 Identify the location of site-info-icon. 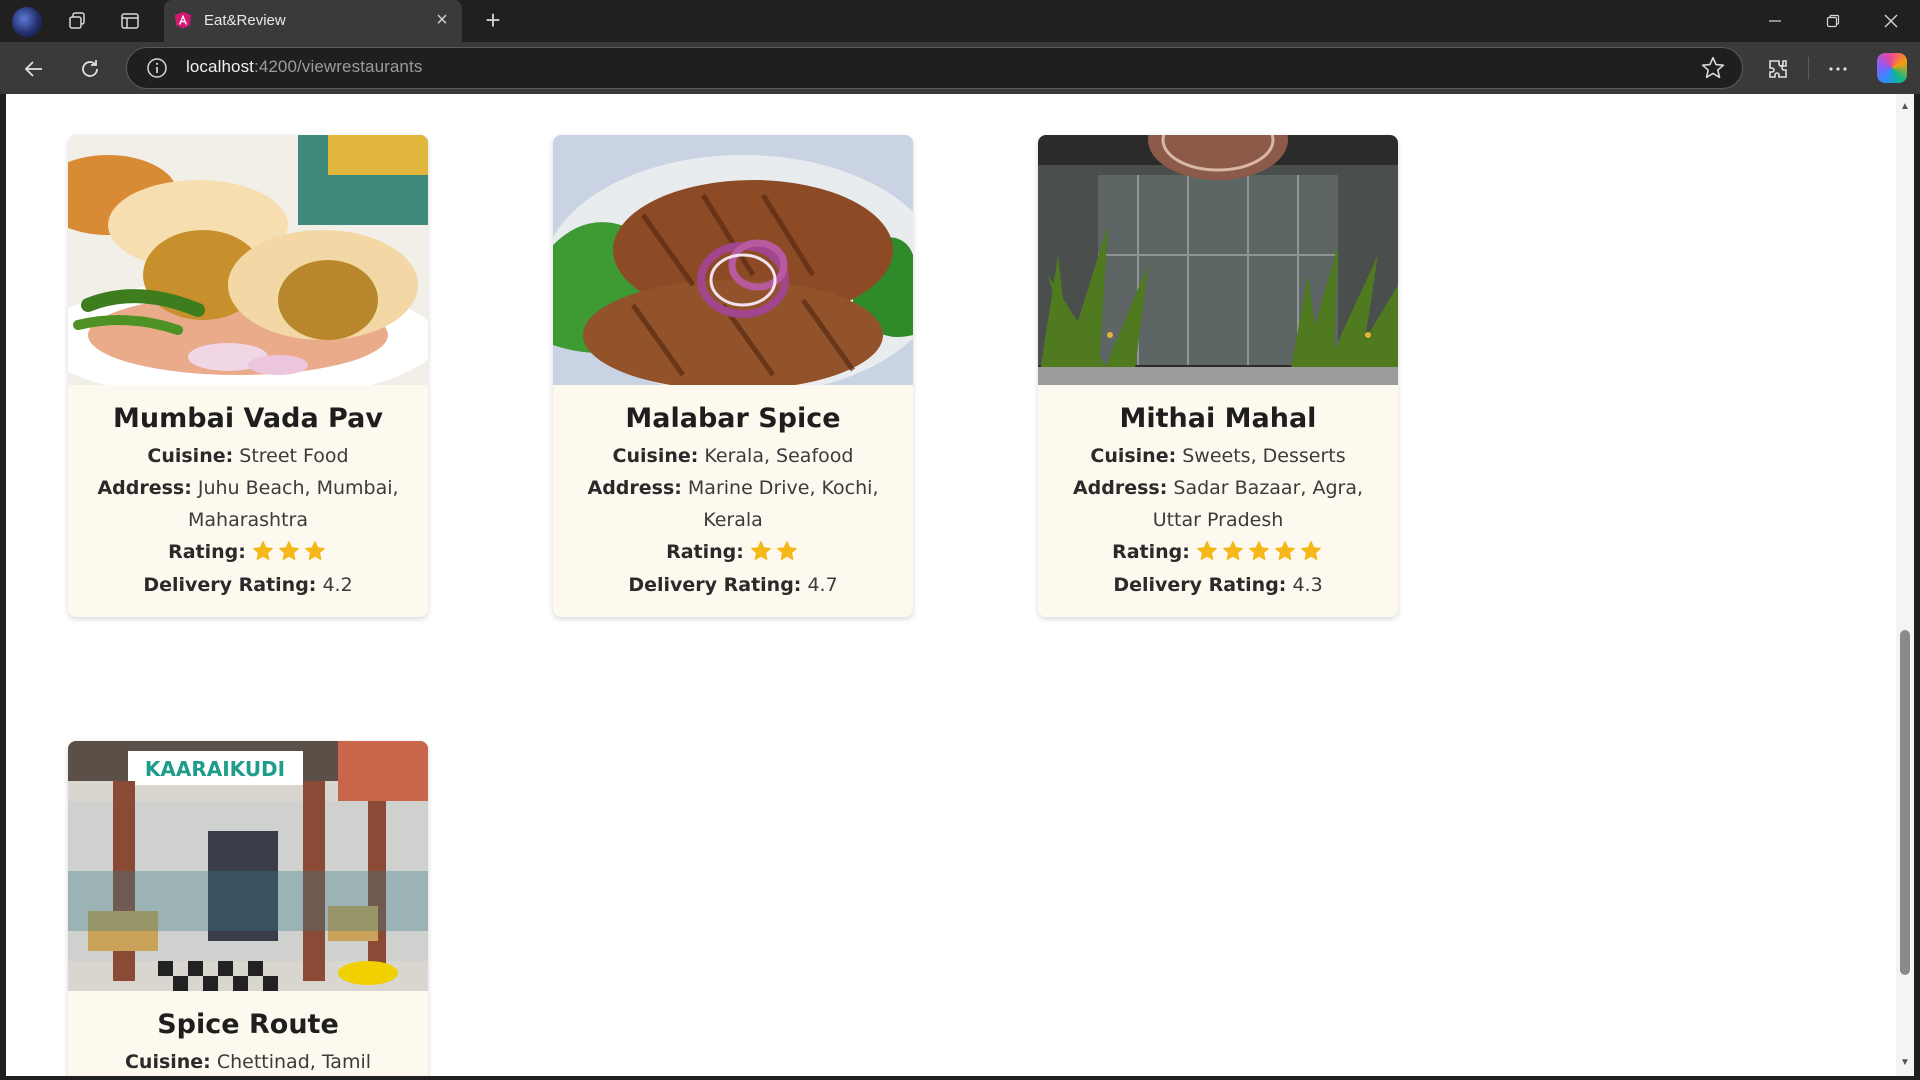
(157, 68).